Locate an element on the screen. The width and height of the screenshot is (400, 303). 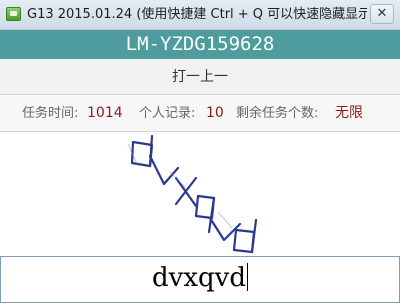
task-time-label: 任务时间: is located at coordinates (50, 113).